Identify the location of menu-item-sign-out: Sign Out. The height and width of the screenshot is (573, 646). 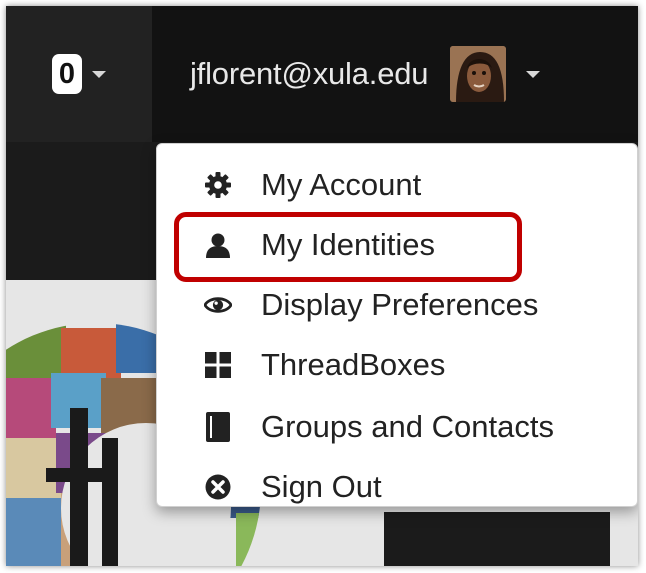
(397, 487).